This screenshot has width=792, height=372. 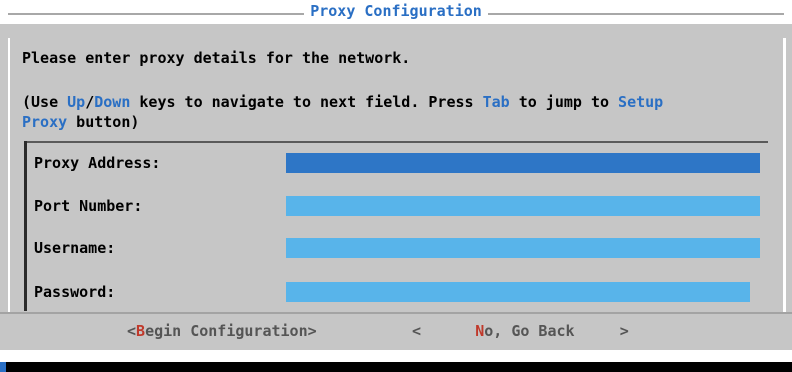 I want to click on panel-border-top, so click(x=396, y=142).